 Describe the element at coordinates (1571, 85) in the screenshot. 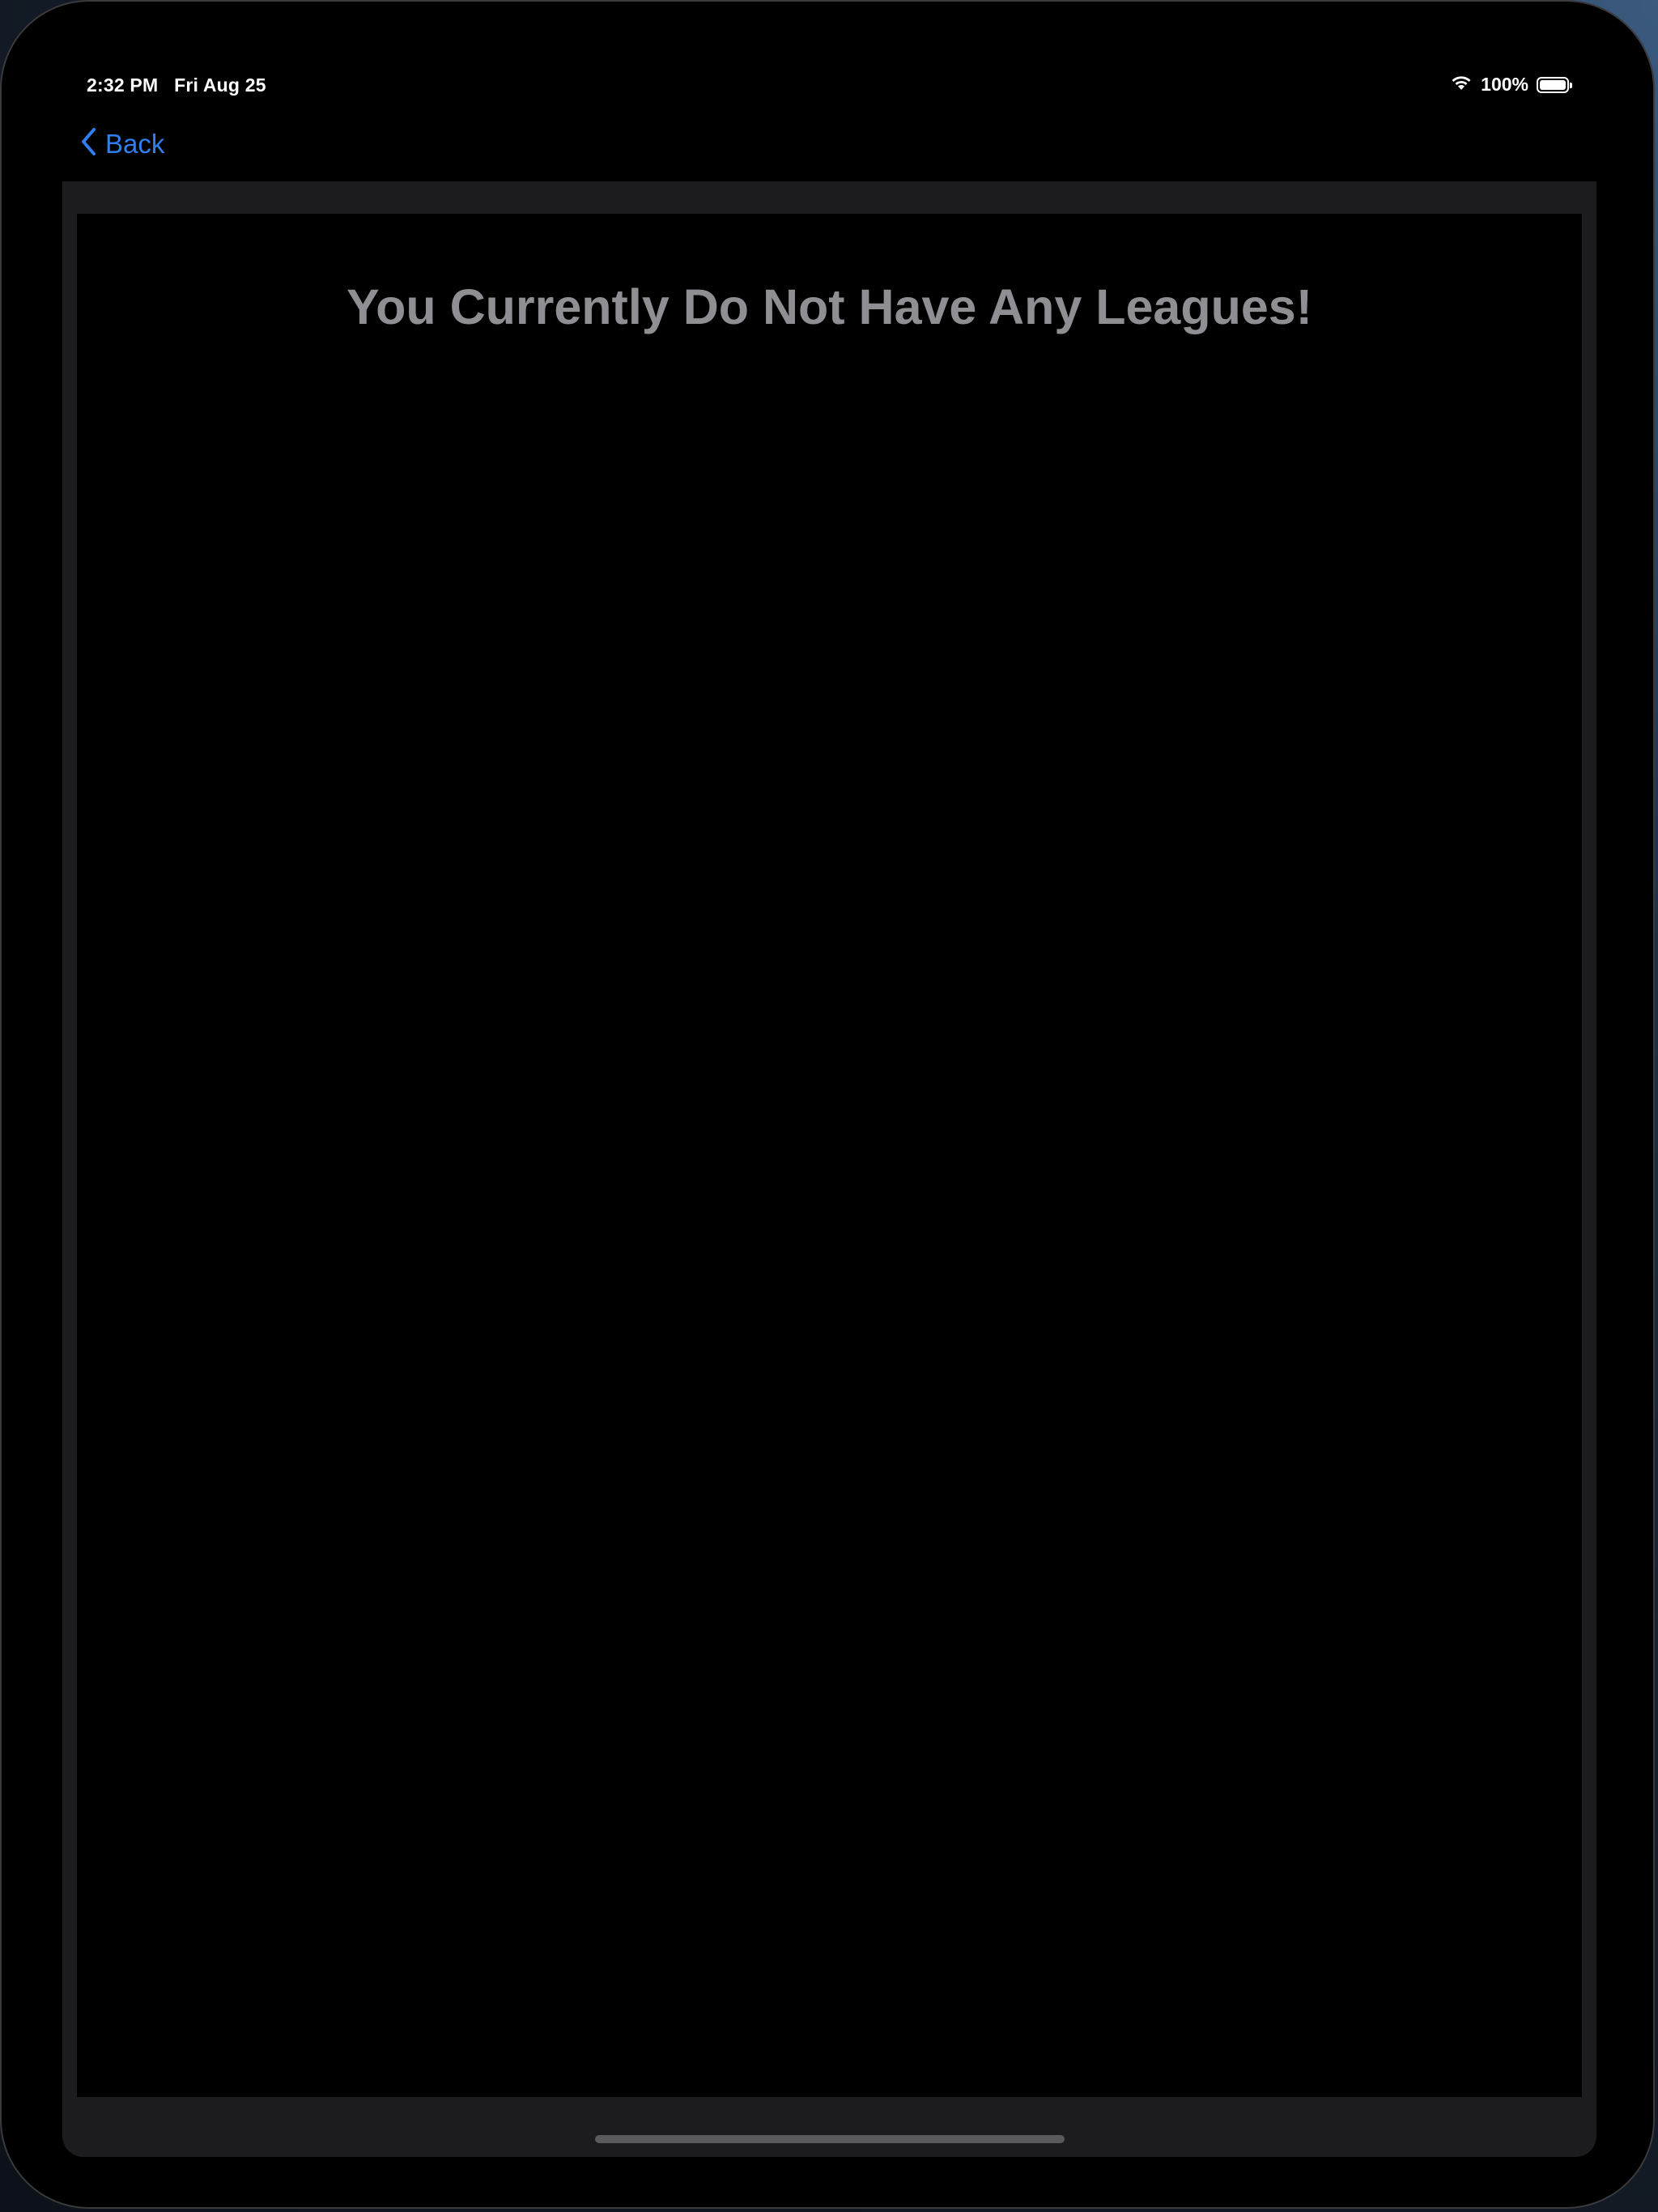

I see `battery-cap` at that location.